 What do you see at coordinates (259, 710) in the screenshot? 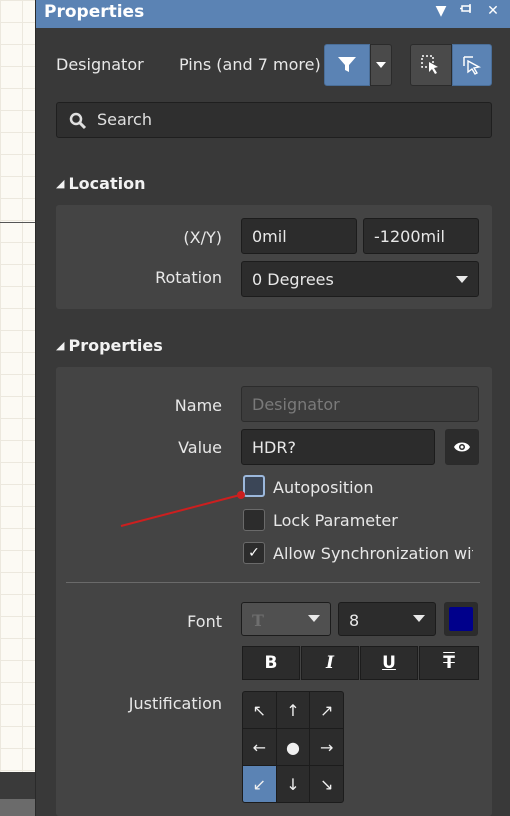
I see `justify-top-left-button: ↖` at bounding box center [259, 710].